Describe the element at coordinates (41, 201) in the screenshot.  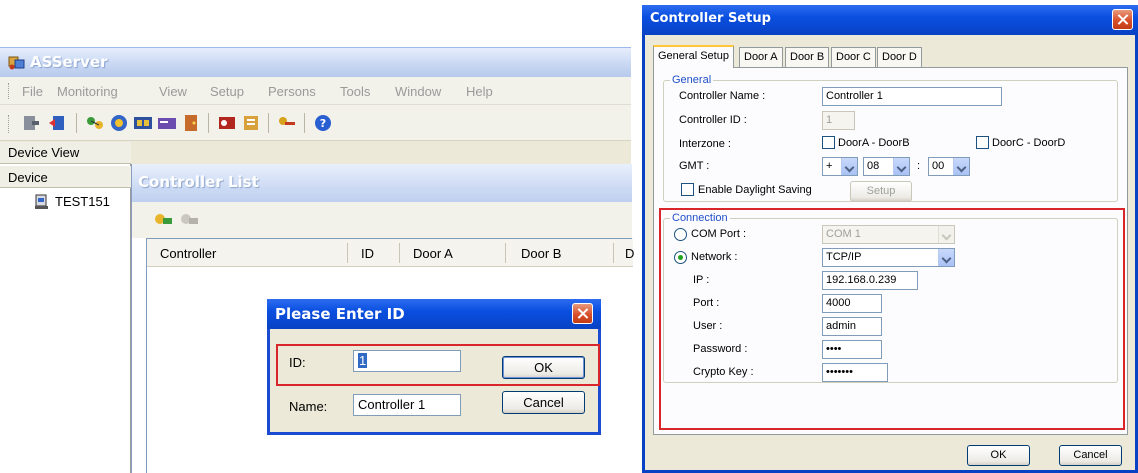
I see `device-server-icon` at that location.